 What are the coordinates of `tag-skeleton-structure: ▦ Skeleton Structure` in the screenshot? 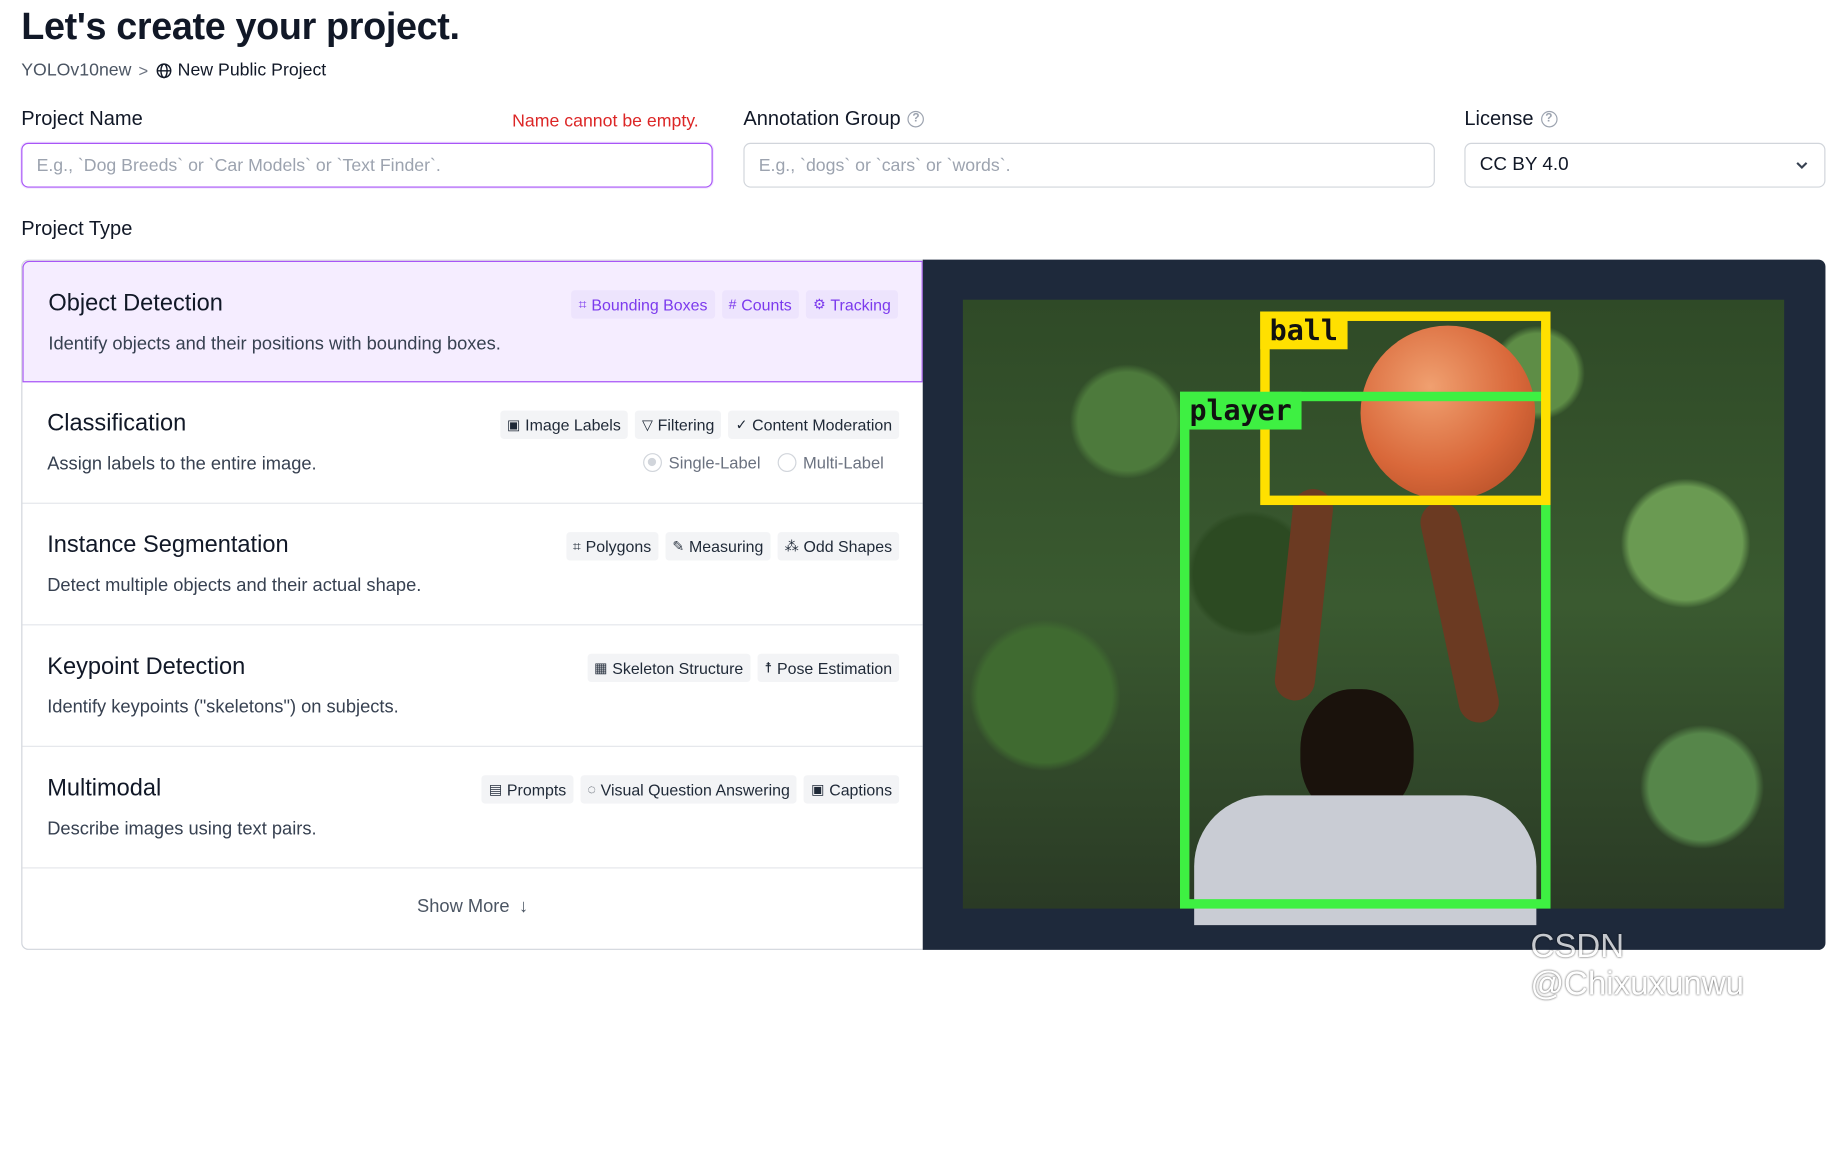 It's located at (669, 668).